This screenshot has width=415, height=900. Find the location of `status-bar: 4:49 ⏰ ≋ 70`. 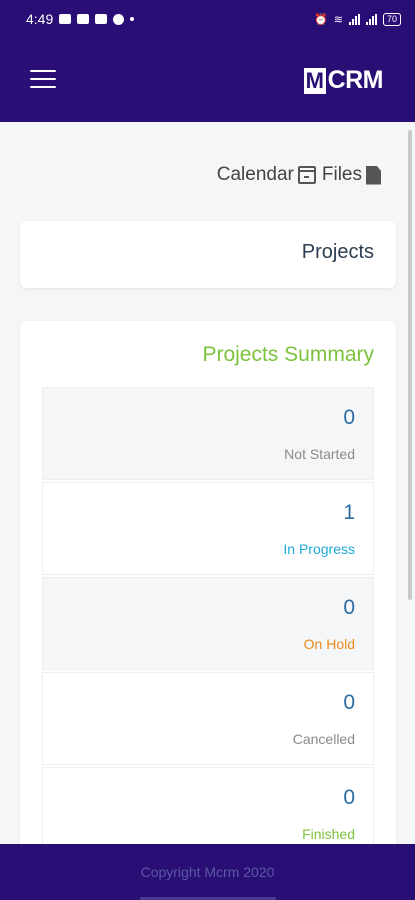

status-bar: 4:49 ⏰ ≋ 70 is located at coordinates (207, 19).